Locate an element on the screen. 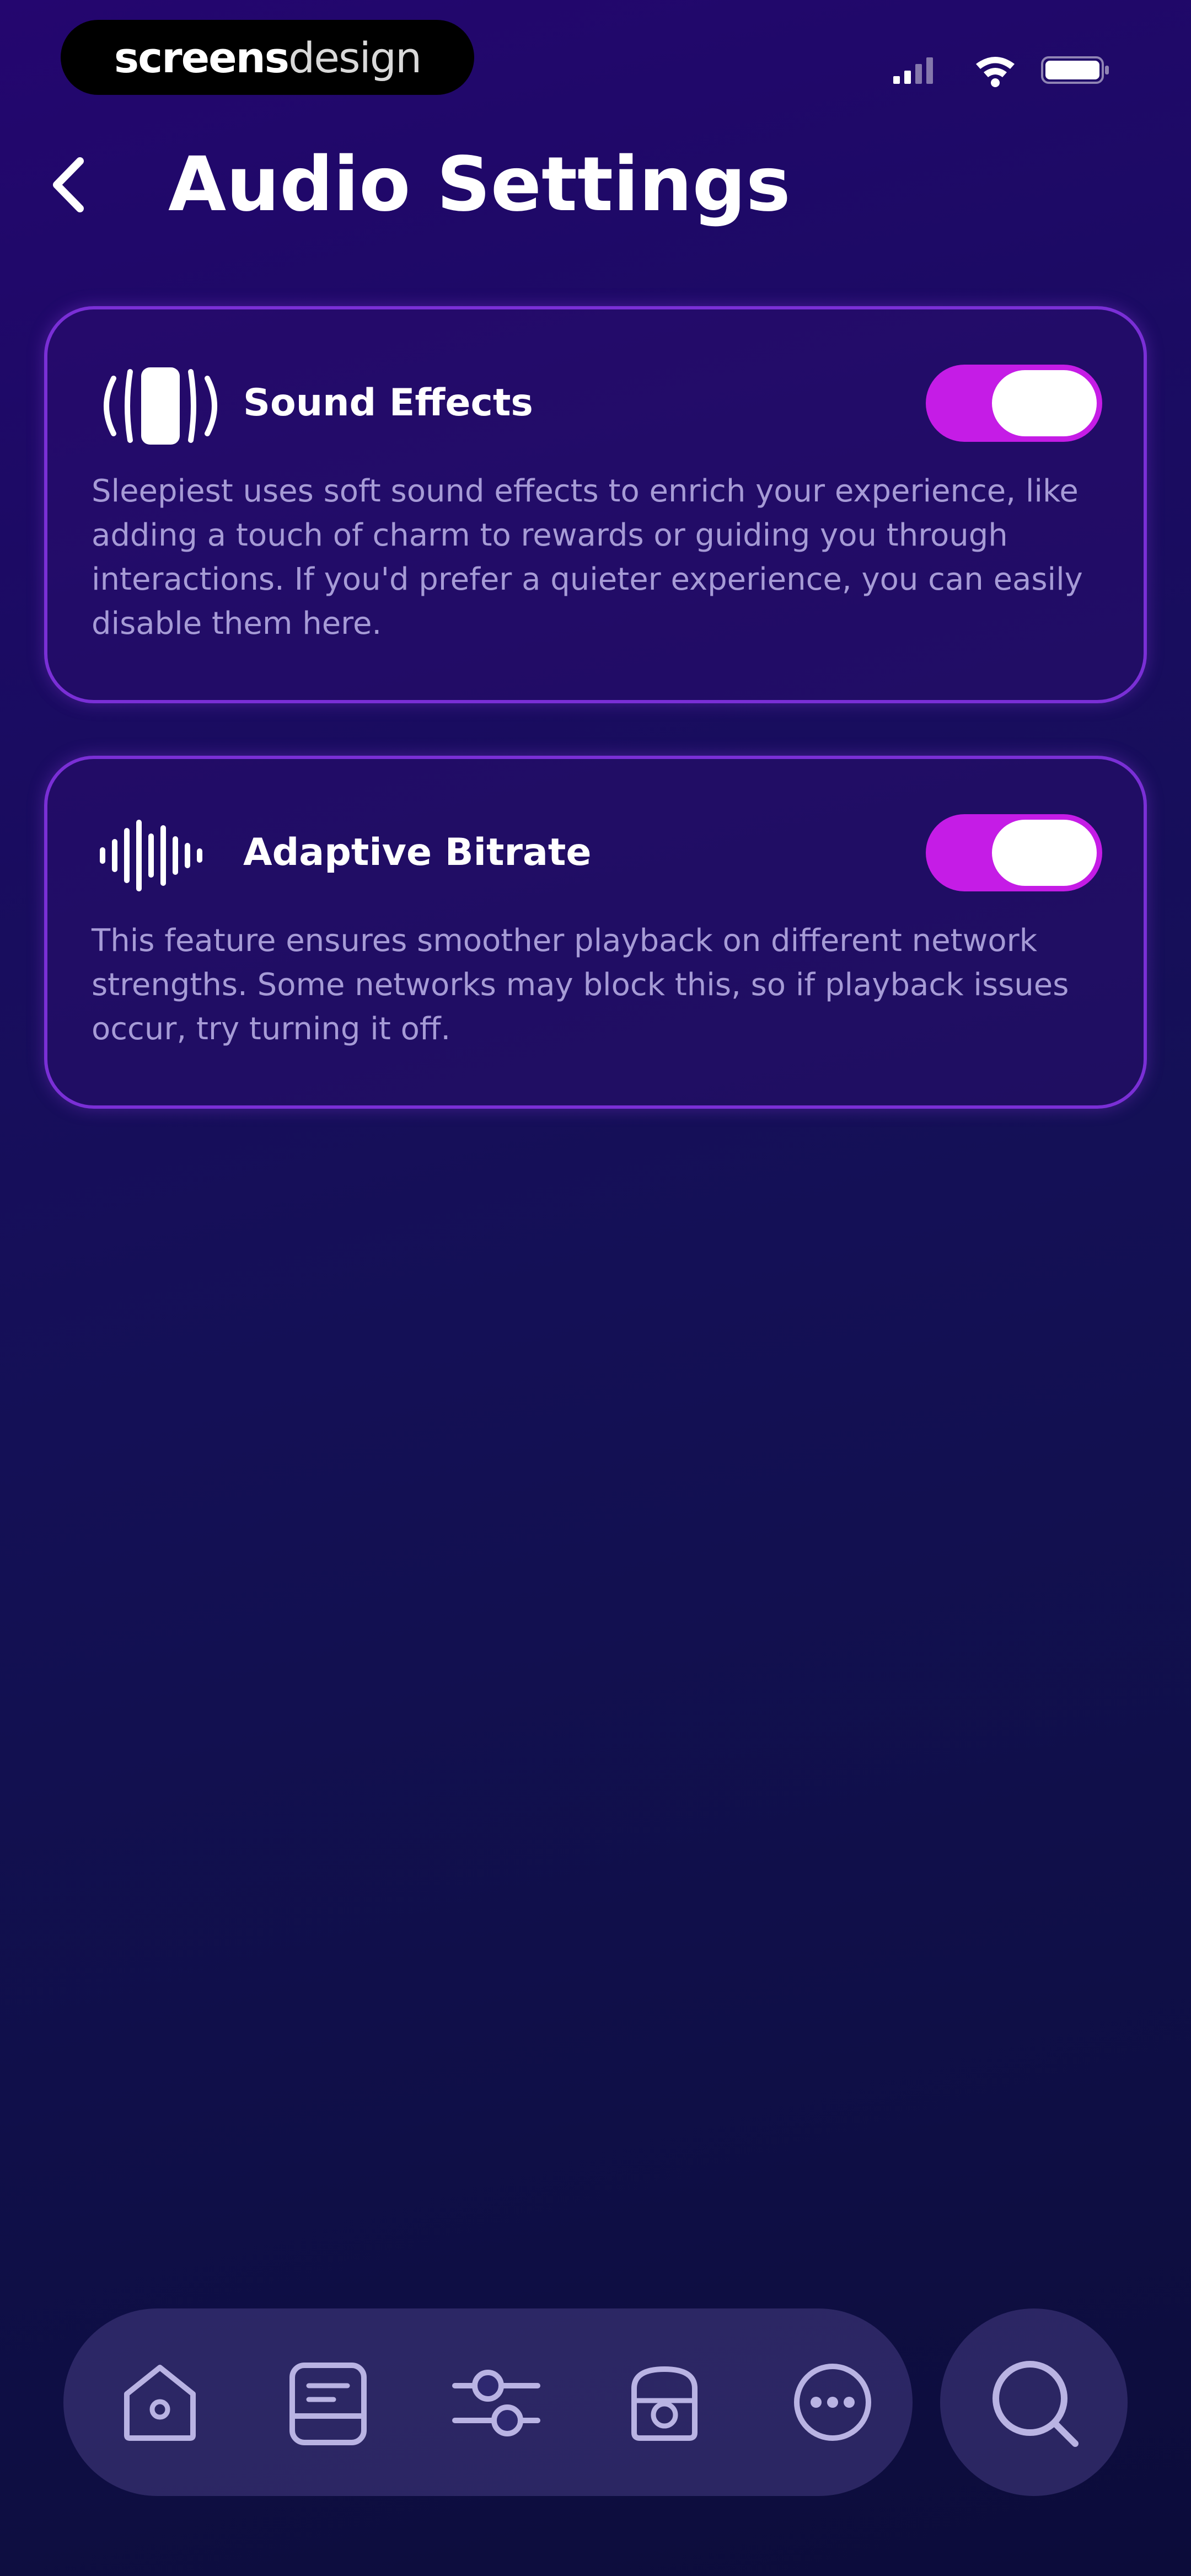 The image size is (1191, 2576). page-title: Audio Settings is located at coordinates (480, 184).